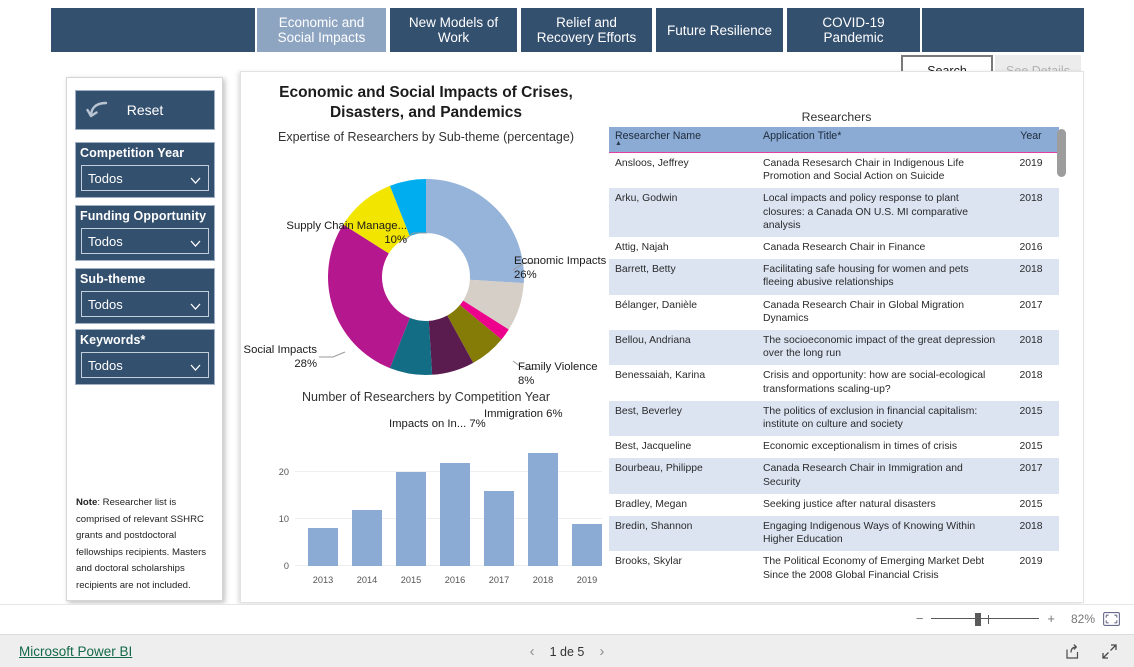 The image size is (1134, 667). I want to click on cell-application-title: Seeking justice after natural disasters, so click(849, 504).